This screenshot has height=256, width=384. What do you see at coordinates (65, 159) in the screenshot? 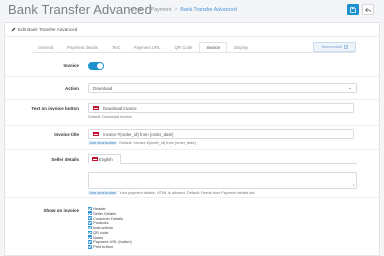
I see `seller-details-label: Seller details` at bounding box center [65, 159].